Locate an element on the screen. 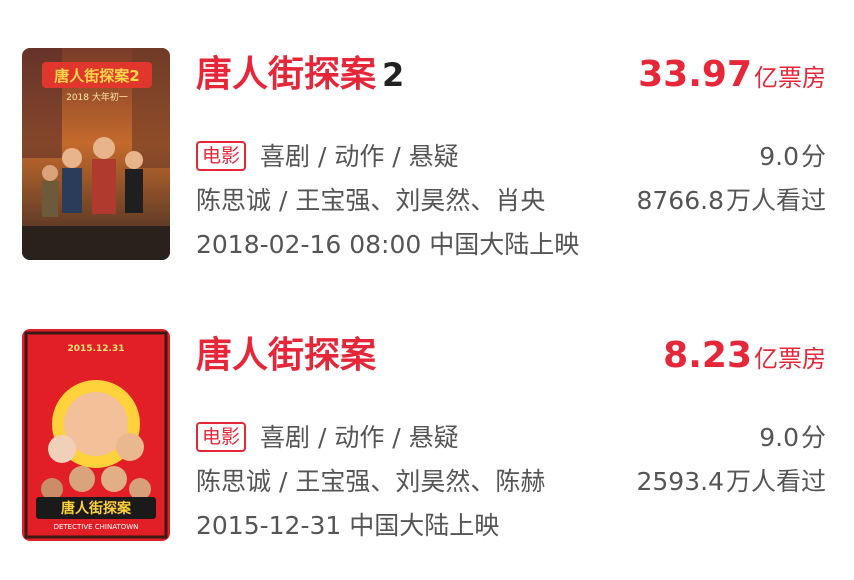 Image resolution: width=854 pixels, height=580 pixels. release-row: 2018-02-16 08:00 中国大陆上映 is located at coordinates (511, 245).